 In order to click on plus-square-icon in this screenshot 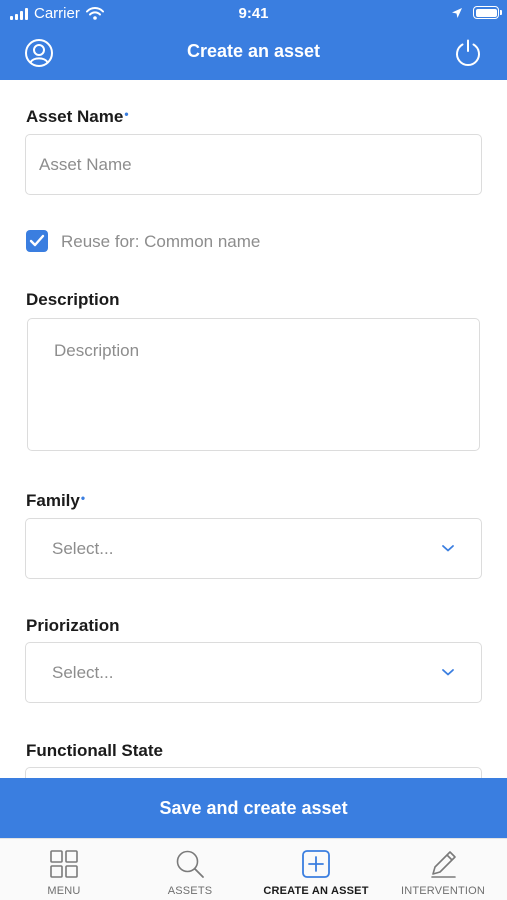, I will do `click(316, 864)`.